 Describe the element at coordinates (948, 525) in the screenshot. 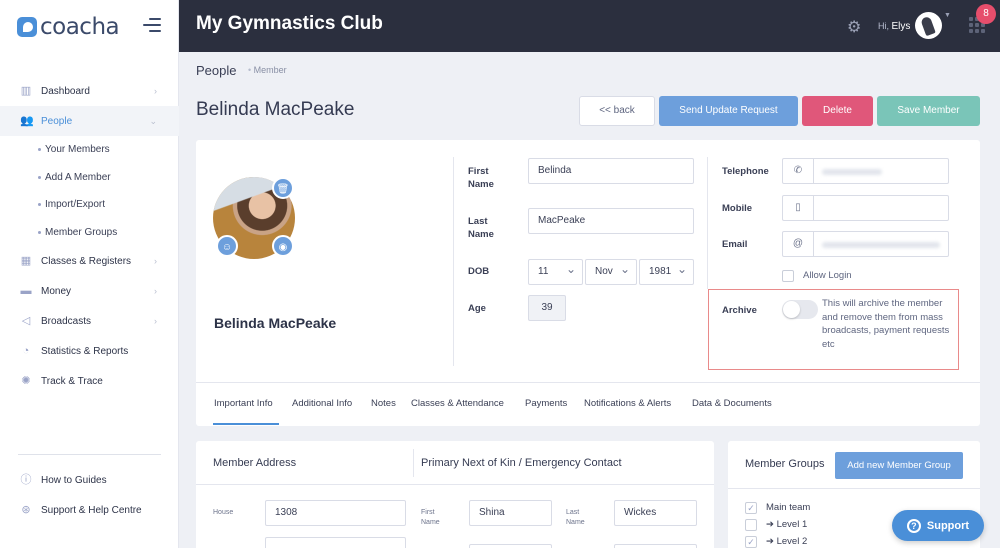

I see `support-label: Support` at that location.